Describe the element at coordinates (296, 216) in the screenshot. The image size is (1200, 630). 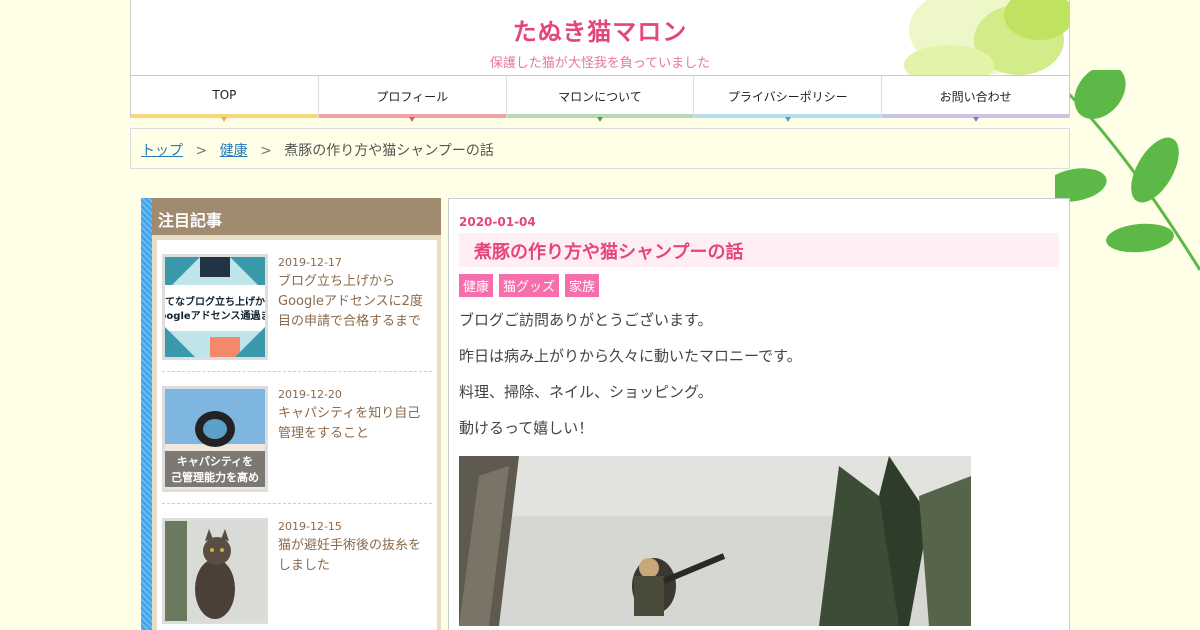
I see `sidebar-heading: 注目記事` at that location.